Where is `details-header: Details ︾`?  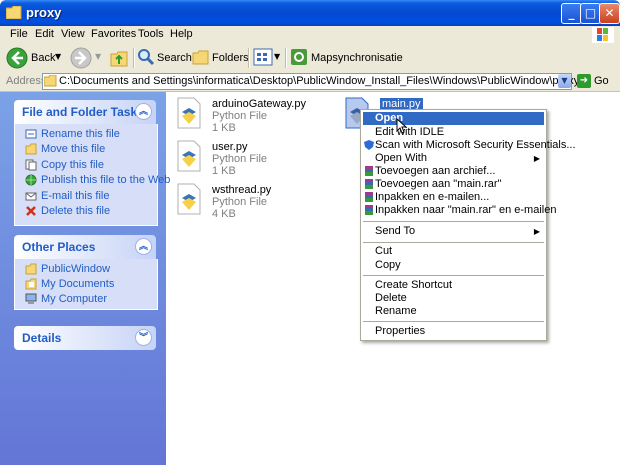
details-header: Details ︾ is located at coordinates (85, 338).